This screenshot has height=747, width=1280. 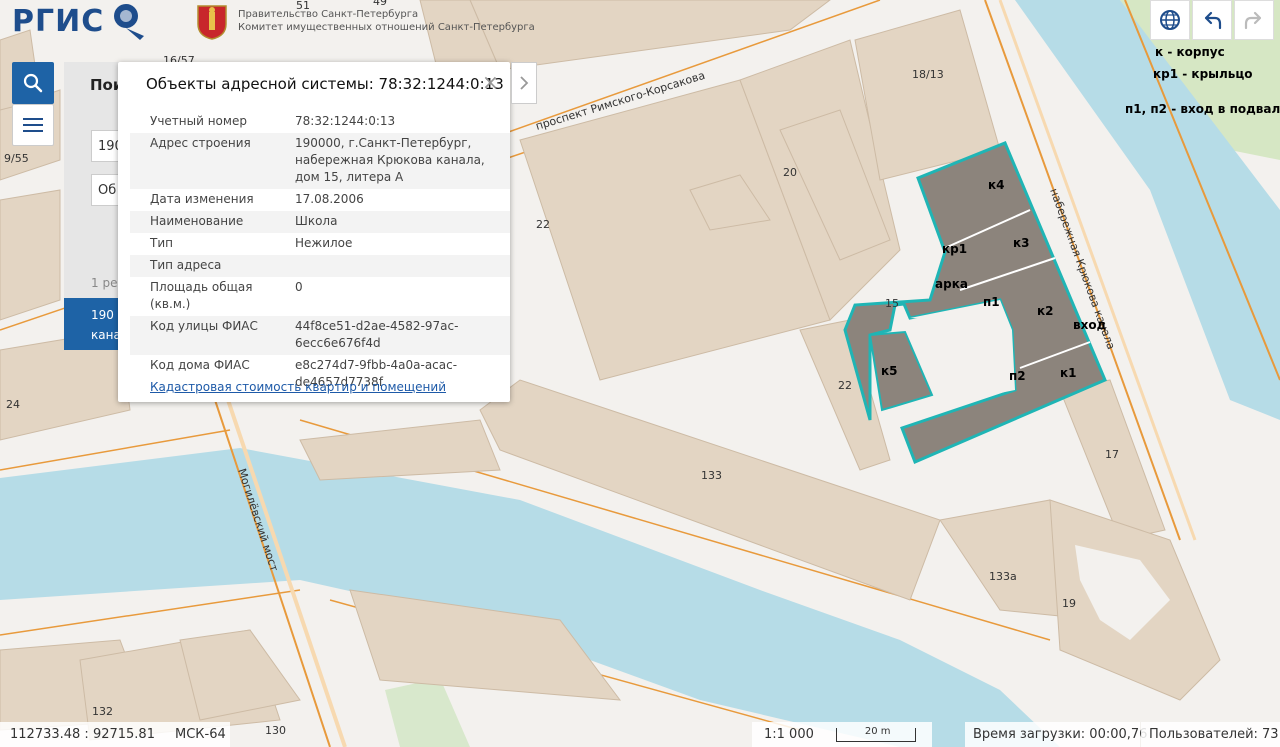 I want to click on coat-of-arms-icon, so click(x=212, y=22).